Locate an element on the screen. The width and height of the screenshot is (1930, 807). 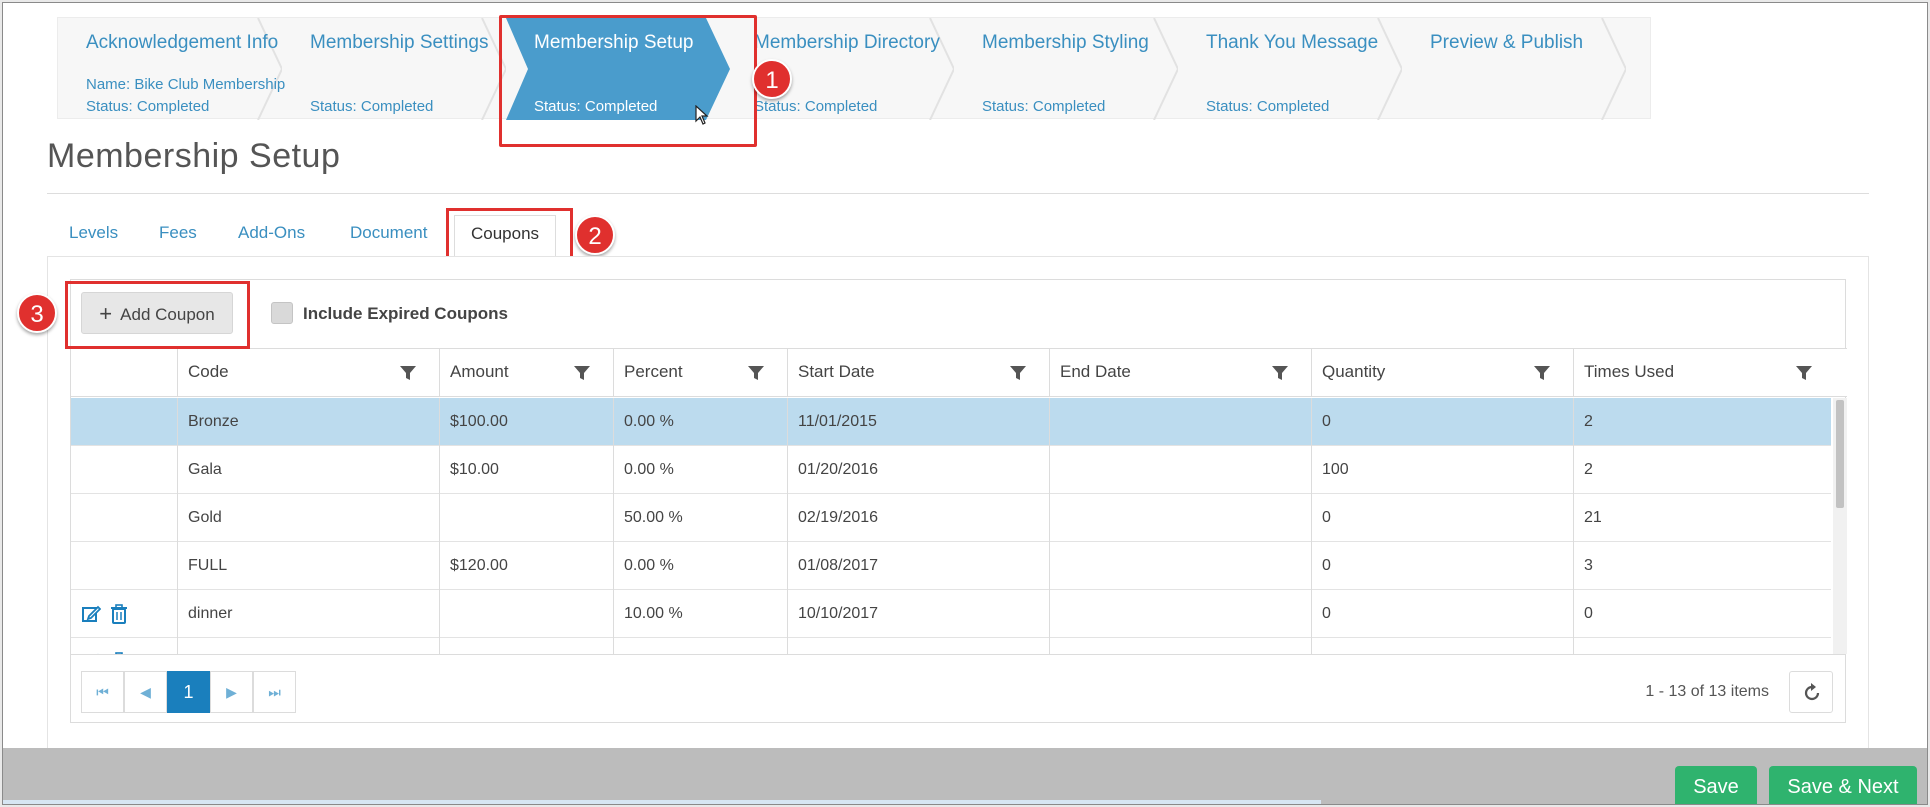
row-actions is located at coordinates (107, 614).